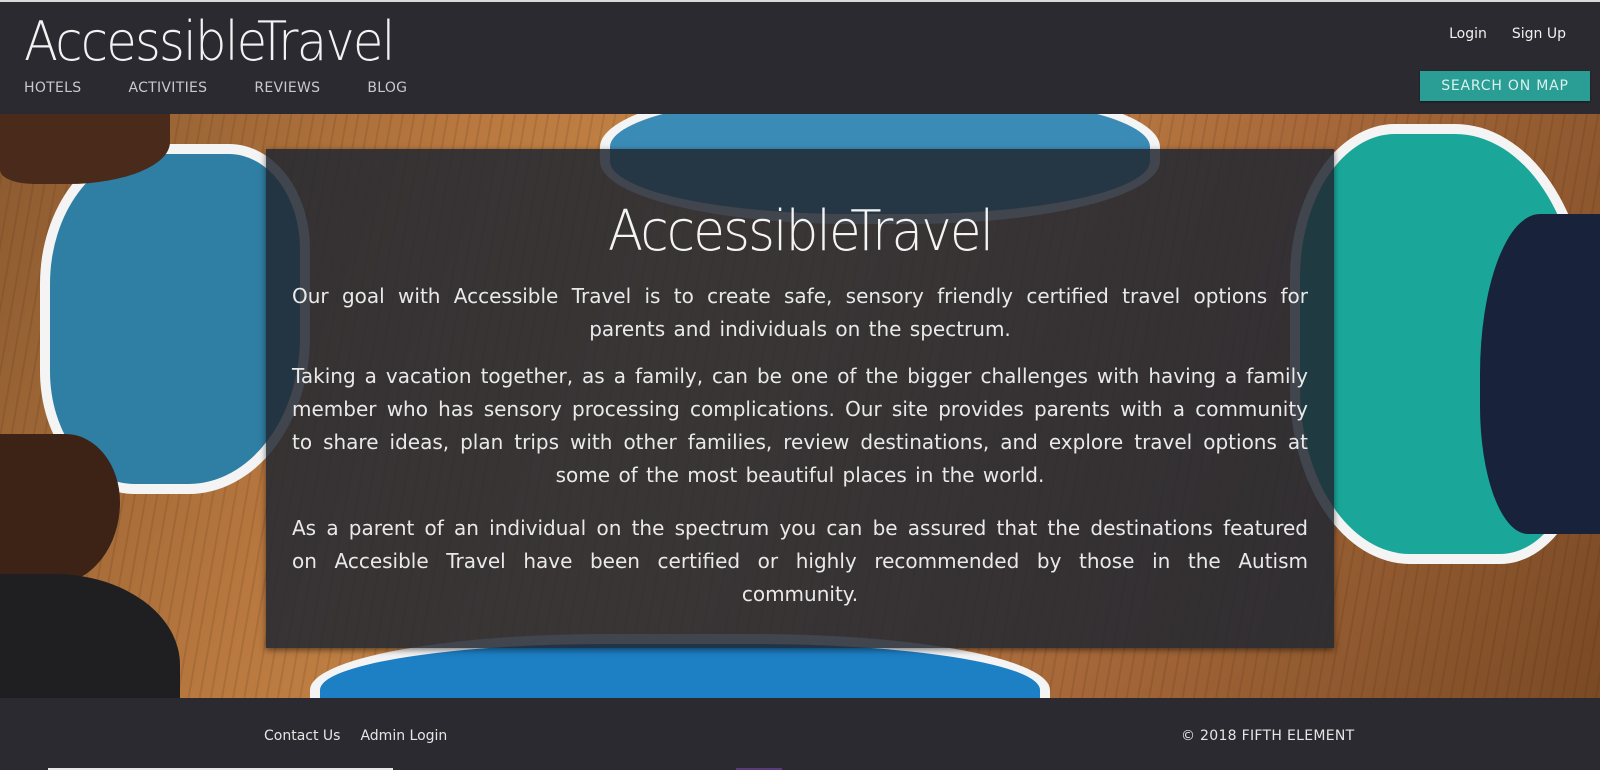  Describe the element at coordinates (287, 88) in the screenshot. I see `nav-reviews: REVIEWS` at that location.